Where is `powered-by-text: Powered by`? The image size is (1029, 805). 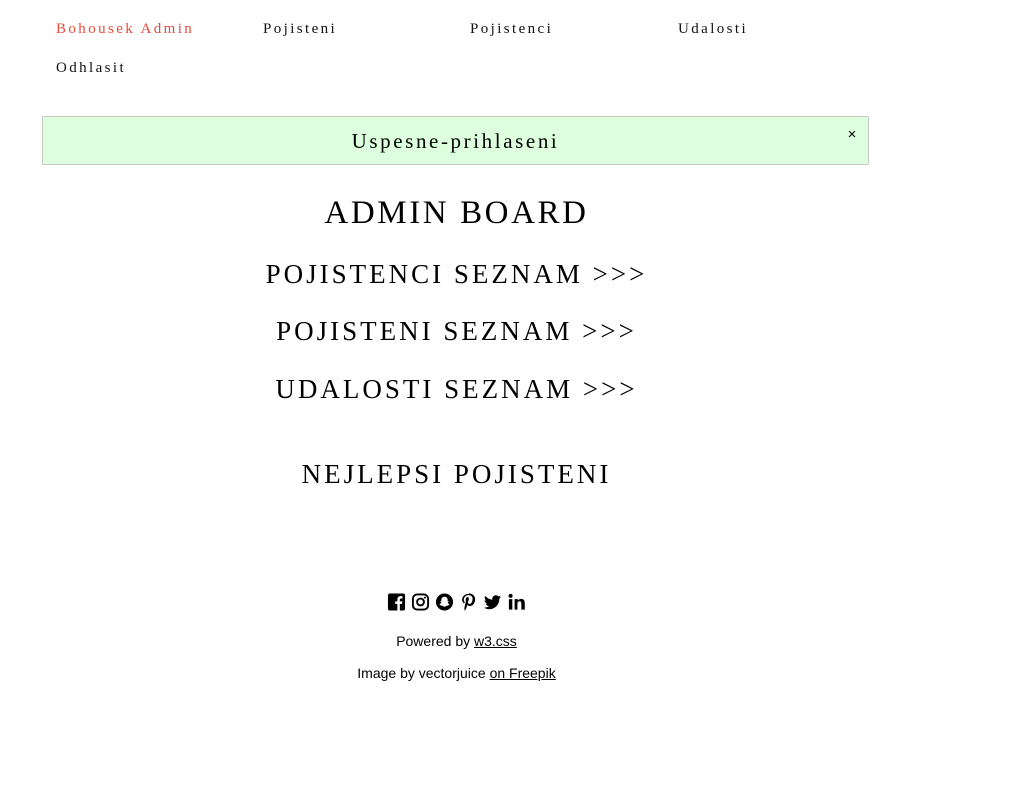
powered-by-text: Powered by is located at coordinates (433, 641).